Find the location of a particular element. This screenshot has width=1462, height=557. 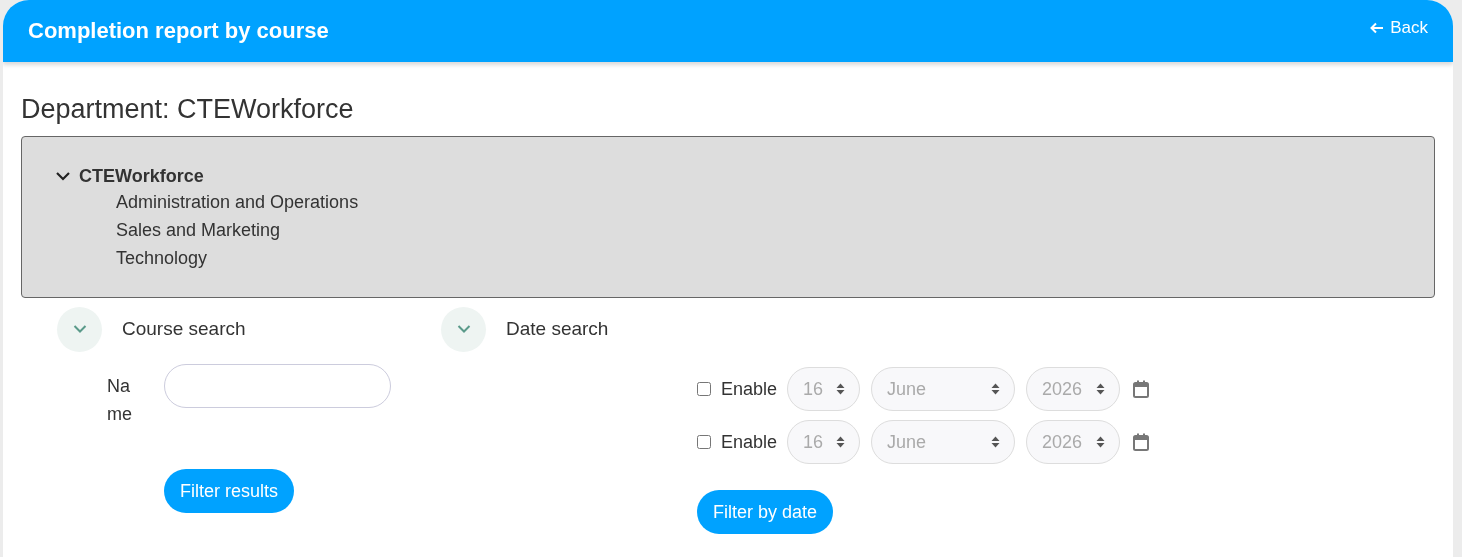

page-title: Completion report by course is located at coordinates (178, 31).